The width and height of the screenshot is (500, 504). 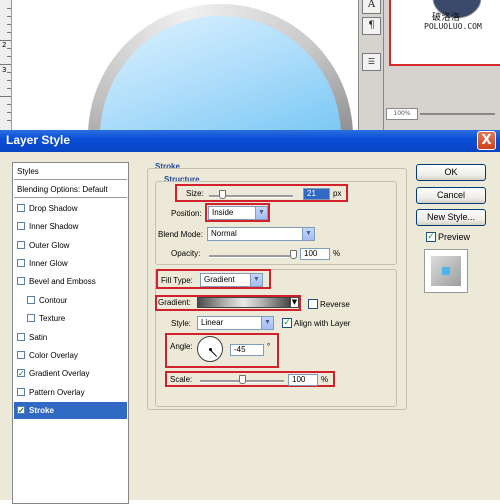 What do you see at coordinates (335, 304) in the screenshot?
I see `reverse-label: Reverse` at bounding box center [335, 304].